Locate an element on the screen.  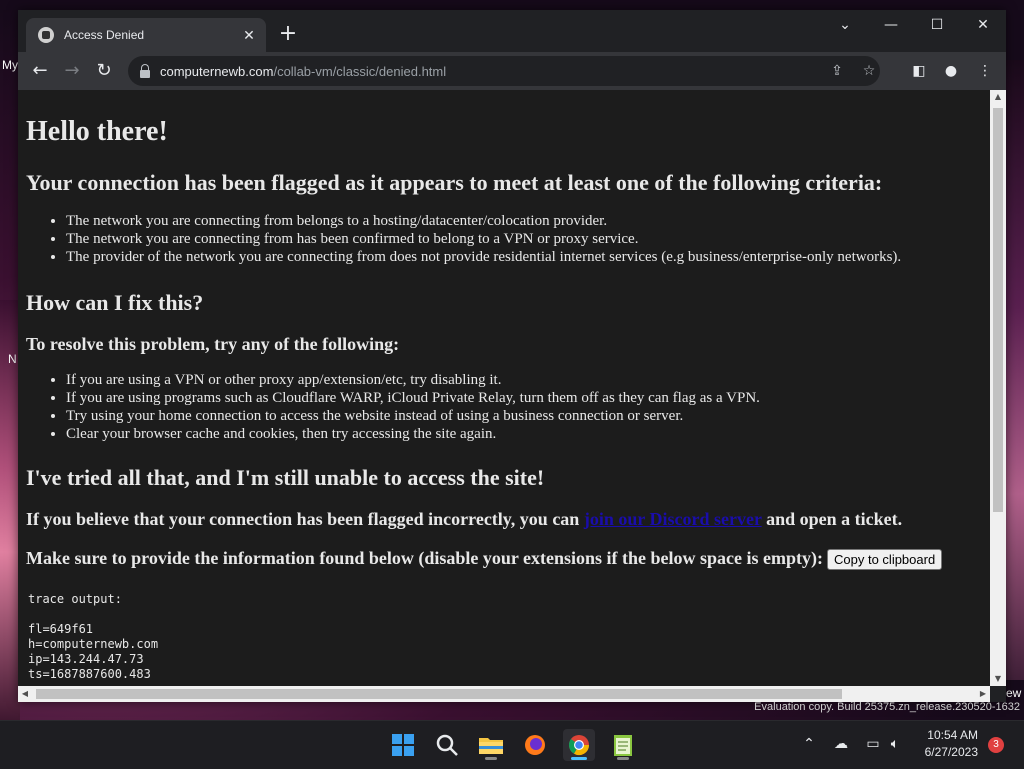
horizontal-scrollbar: ◀ ▶ is located at coordinates (504, 694).